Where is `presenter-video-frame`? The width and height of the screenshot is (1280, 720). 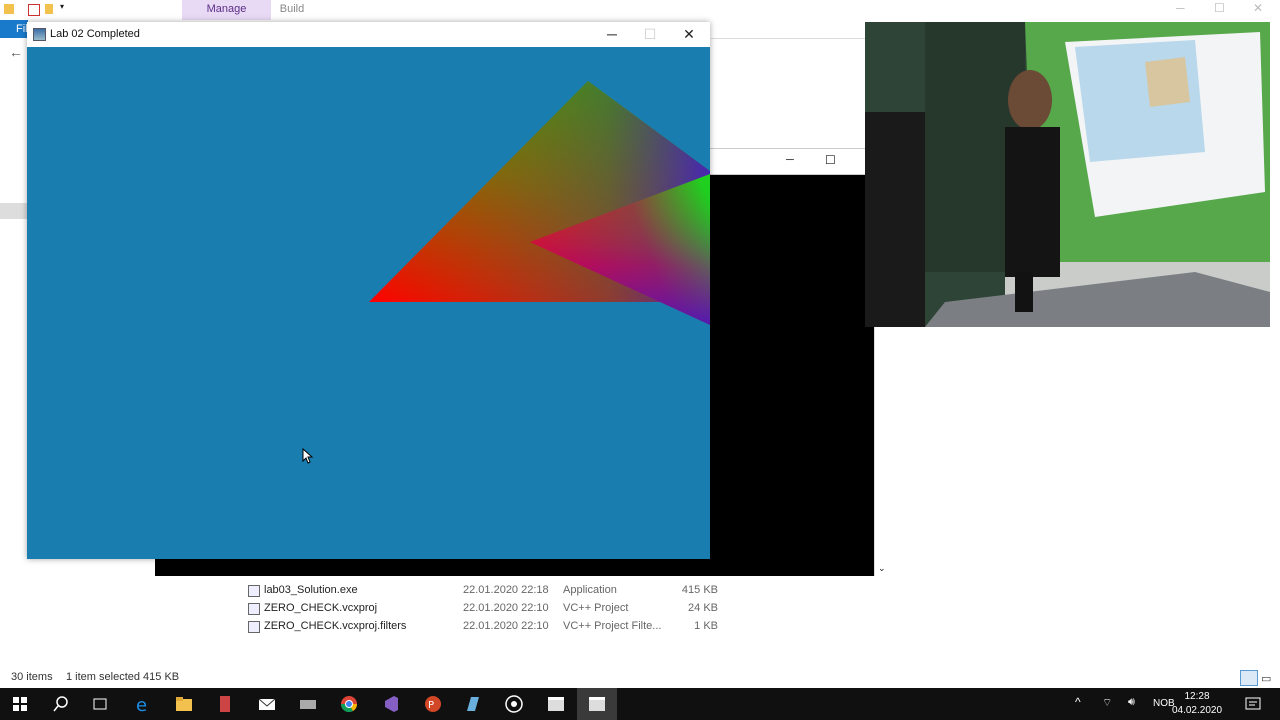 presenter-video-frame is located at coordinates (1067, 174).